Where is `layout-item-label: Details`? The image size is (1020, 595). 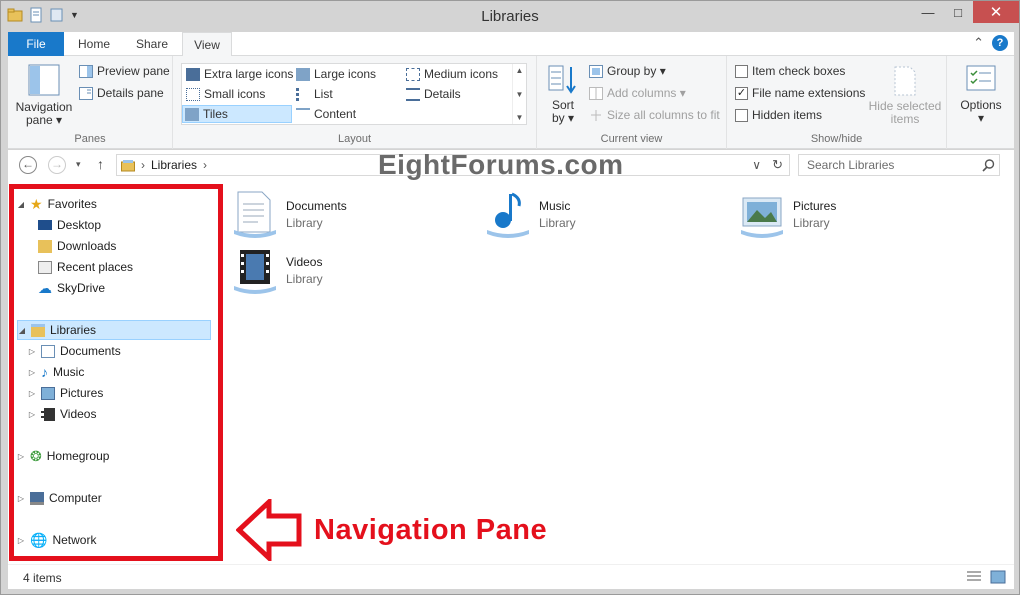
layout-item-label: Details is located at coordinates (442, 94).